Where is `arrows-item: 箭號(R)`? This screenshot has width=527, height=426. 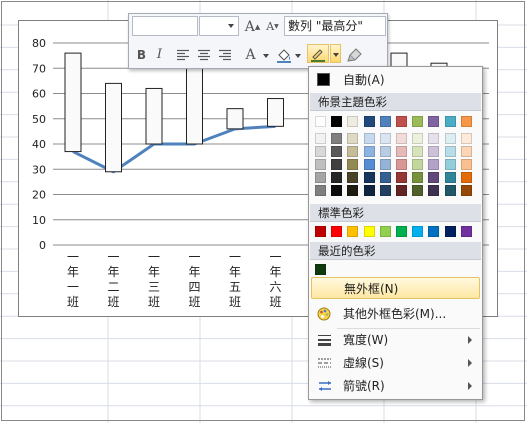 arrows-item: 箭號(R) is located at coordinates (395, 386).